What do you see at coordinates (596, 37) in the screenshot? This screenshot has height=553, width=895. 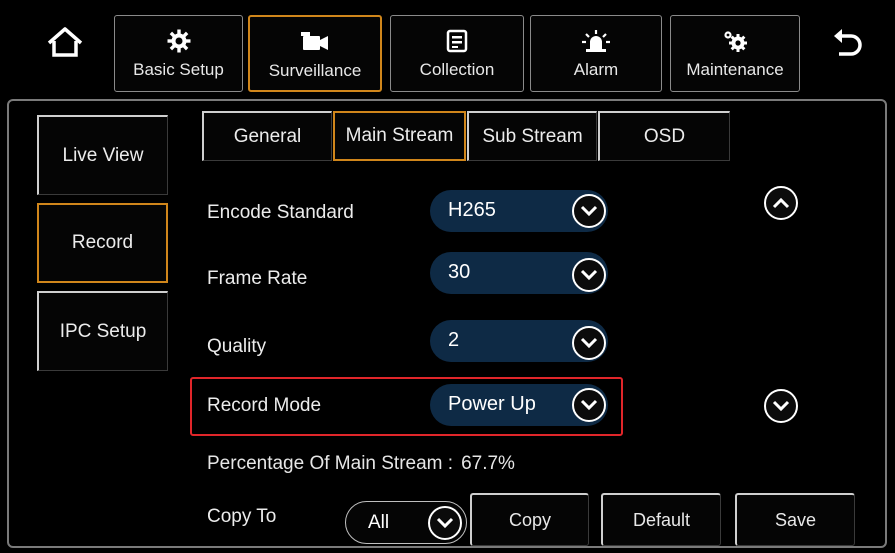 I see `alarm-light-icon` at bounding box center [596, 37].